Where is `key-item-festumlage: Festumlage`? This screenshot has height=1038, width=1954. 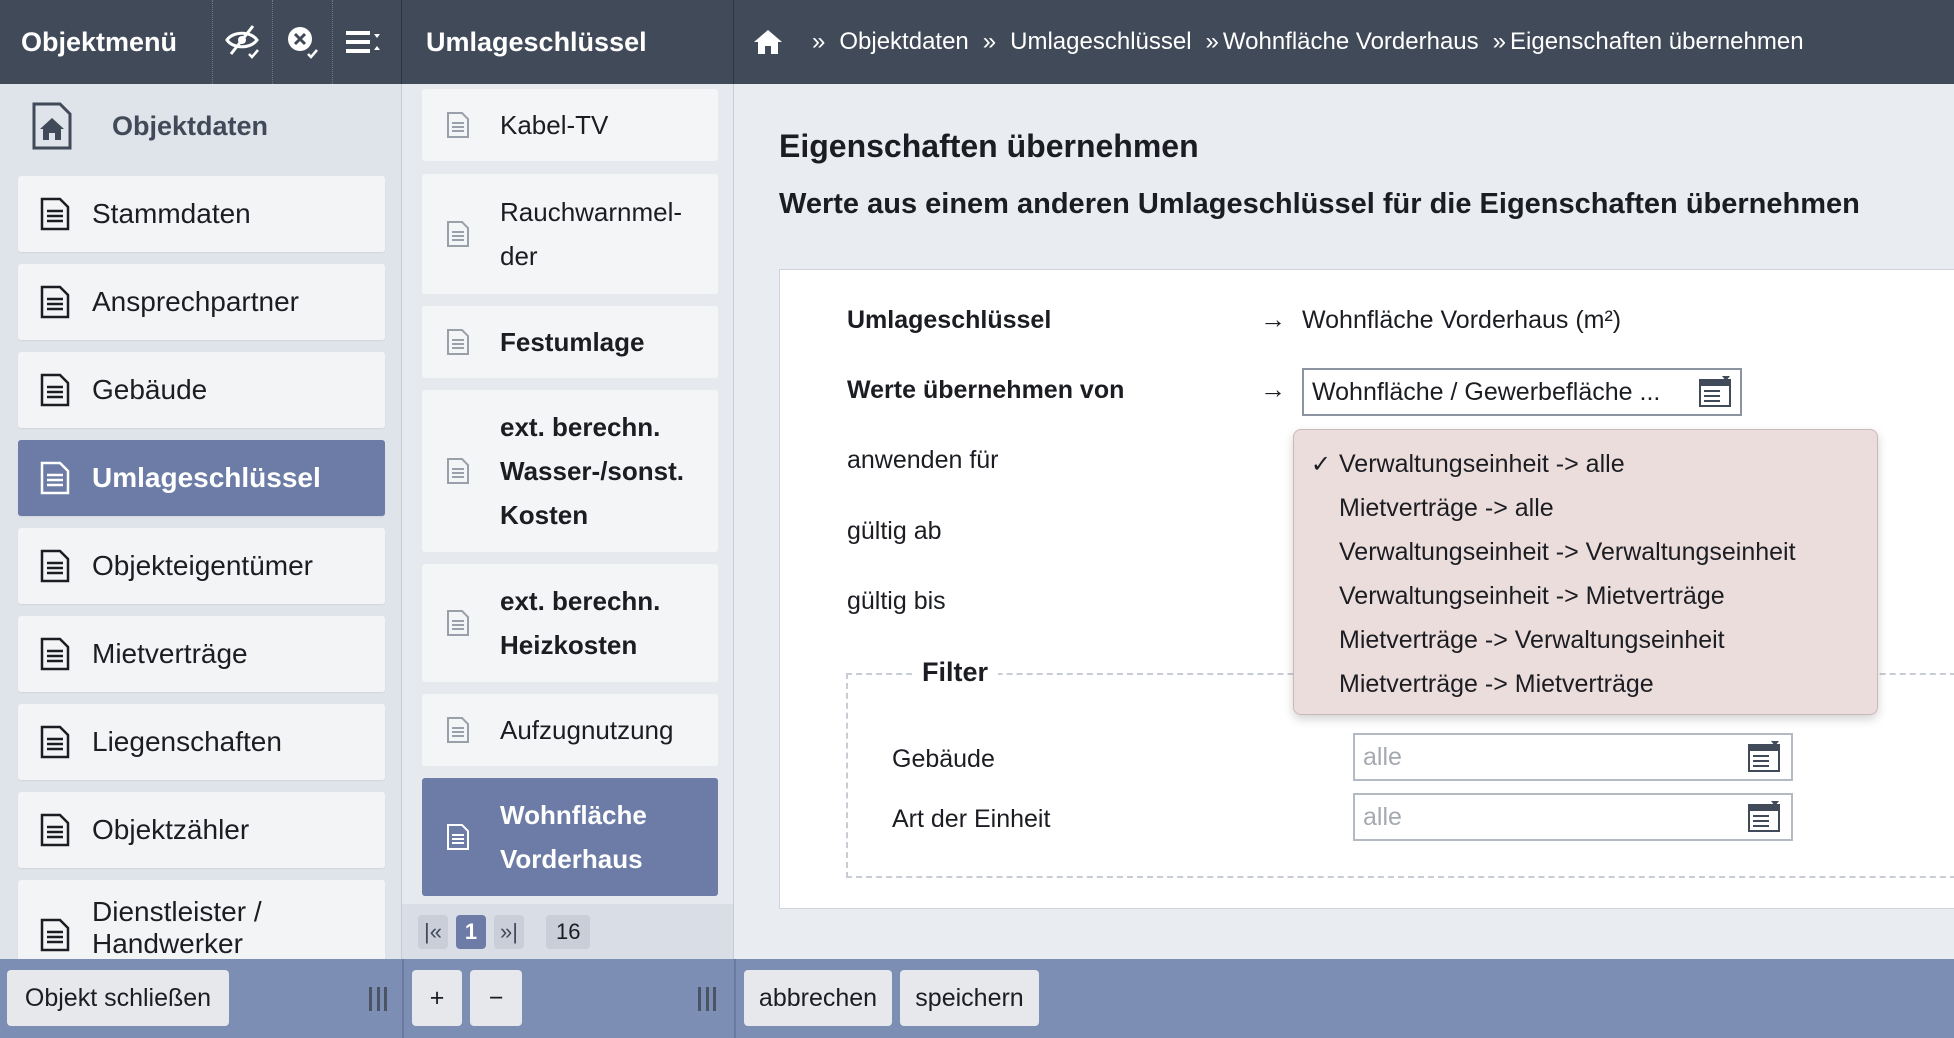 key-item-festumlage: Festumlage is located at coordinates (570, 342).